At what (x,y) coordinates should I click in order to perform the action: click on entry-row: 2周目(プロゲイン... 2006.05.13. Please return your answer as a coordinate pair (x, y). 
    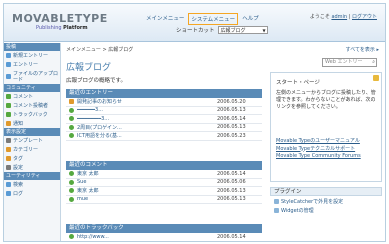
    Looking at the image, I should click on (164, 128).